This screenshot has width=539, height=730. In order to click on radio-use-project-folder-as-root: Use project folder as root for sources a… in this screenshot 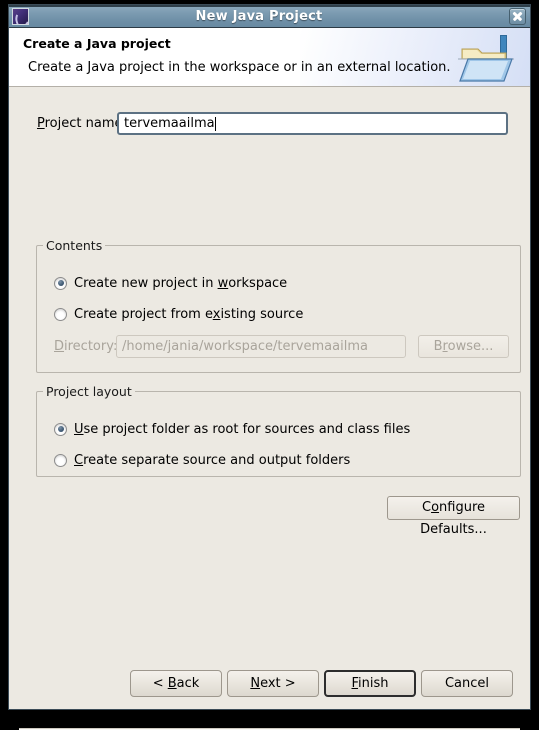, I will do `click(232, 429)`.